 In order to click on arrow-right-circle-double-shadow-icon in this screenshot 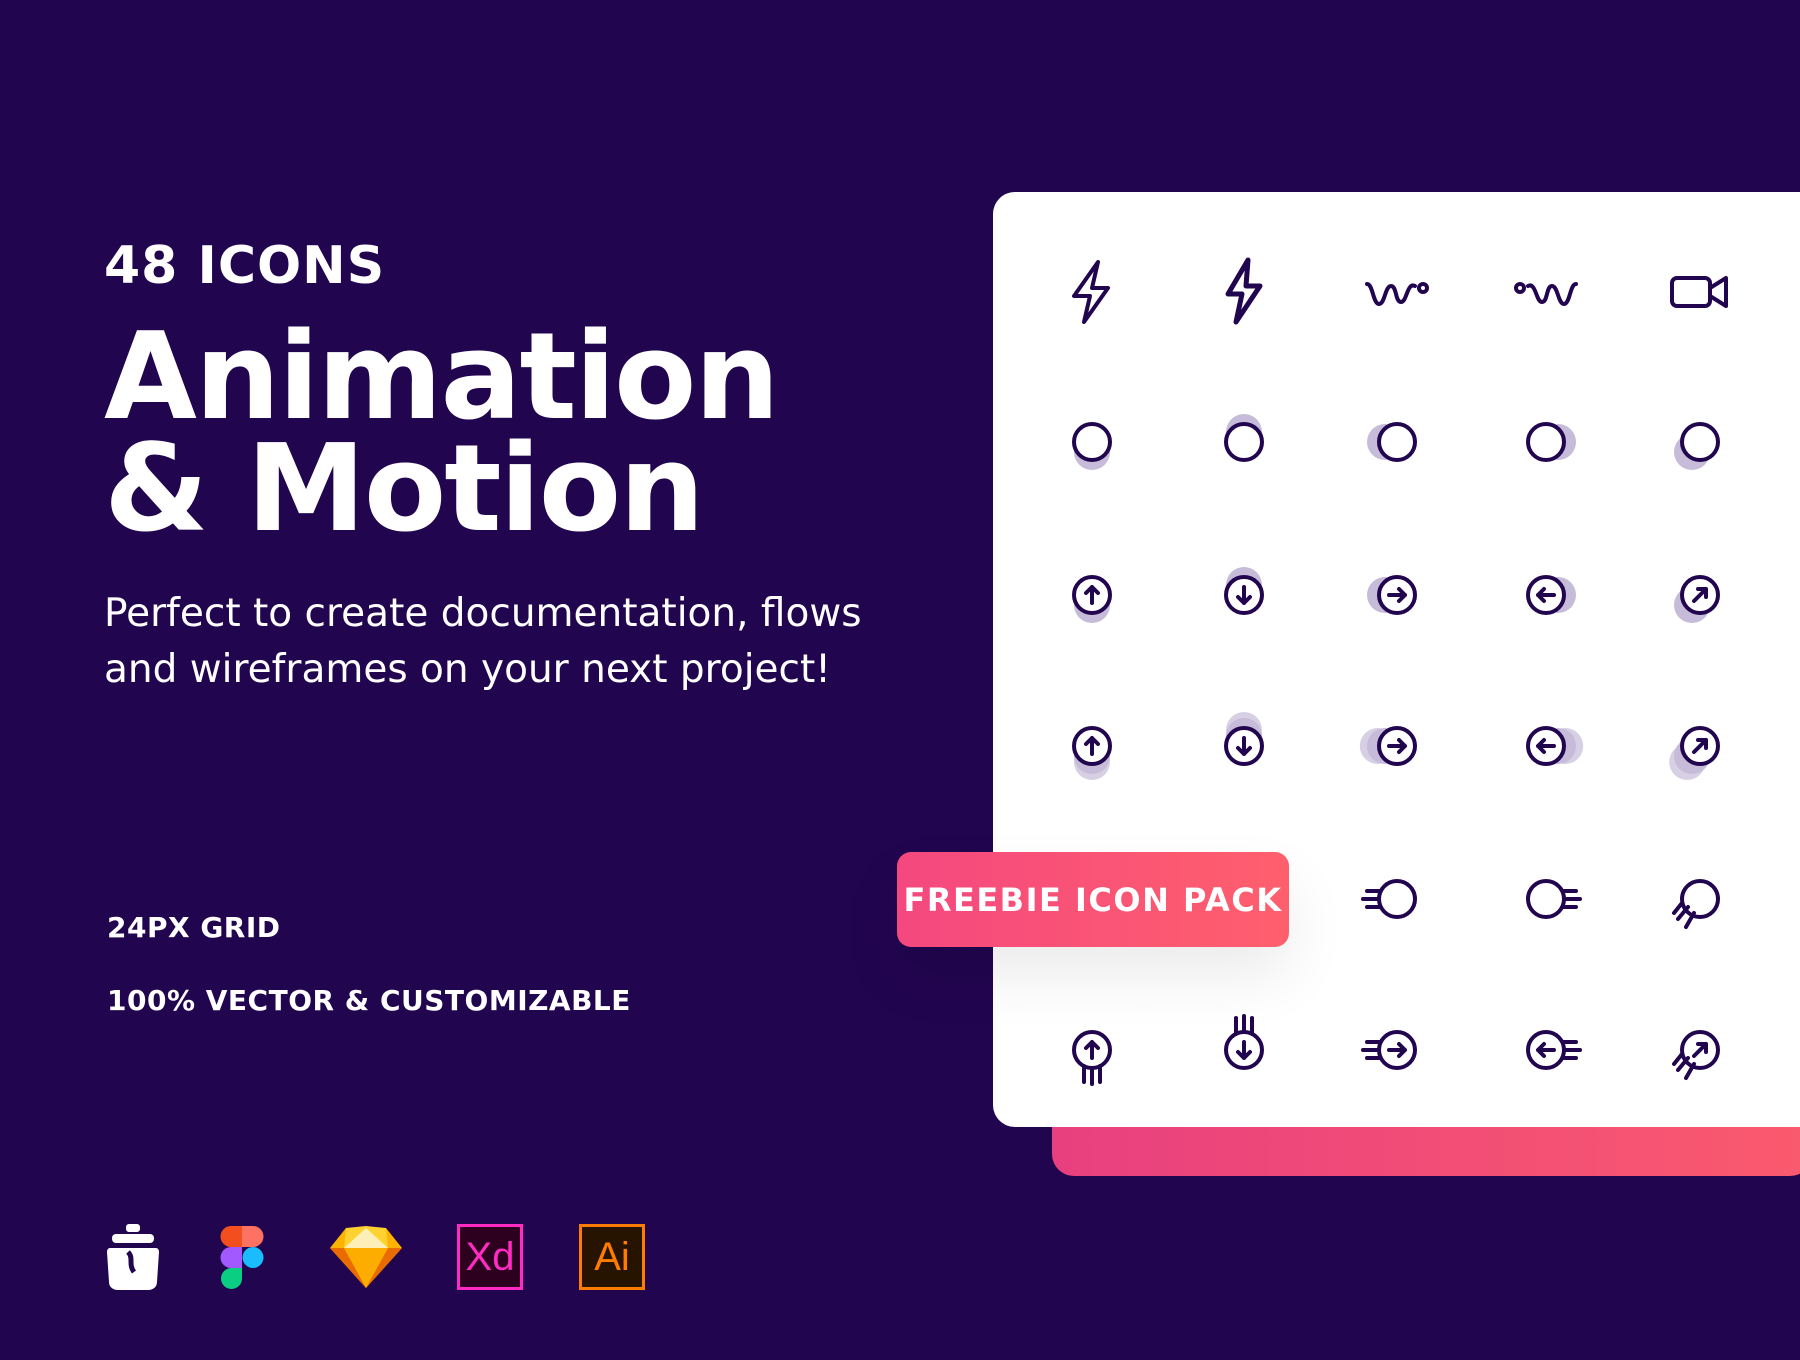, I will do `click(1388, 746)`.